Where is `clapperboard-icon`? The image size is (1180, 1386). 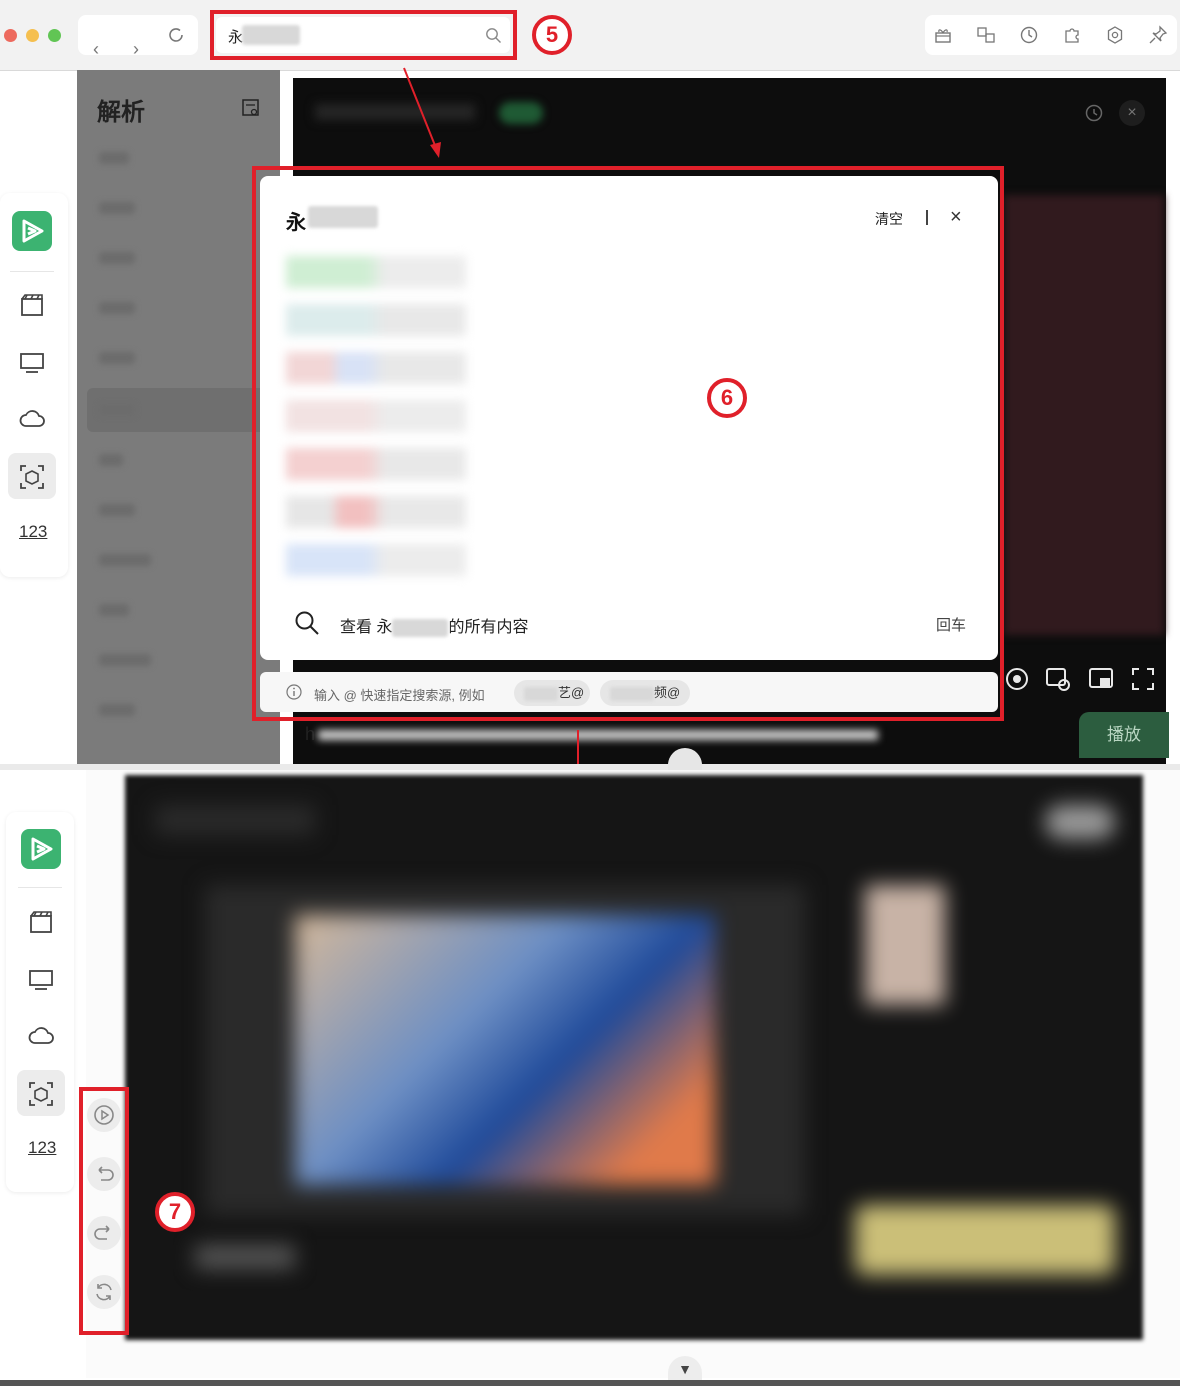 clapperboard-icon is located at coordinates (41, 922).